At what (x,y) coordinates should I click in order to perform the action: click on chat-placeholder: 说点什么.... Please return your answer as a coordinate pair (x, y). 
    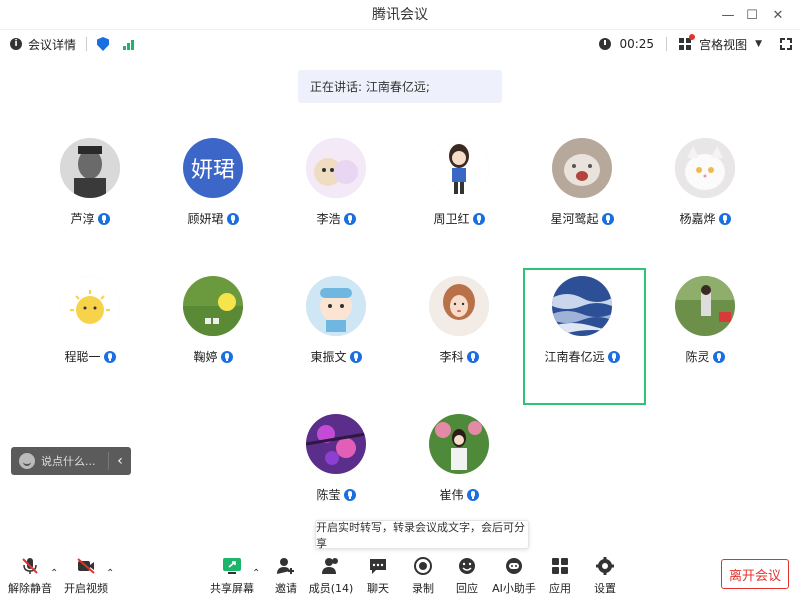
    Looking at the image, I should click on (68, 461).